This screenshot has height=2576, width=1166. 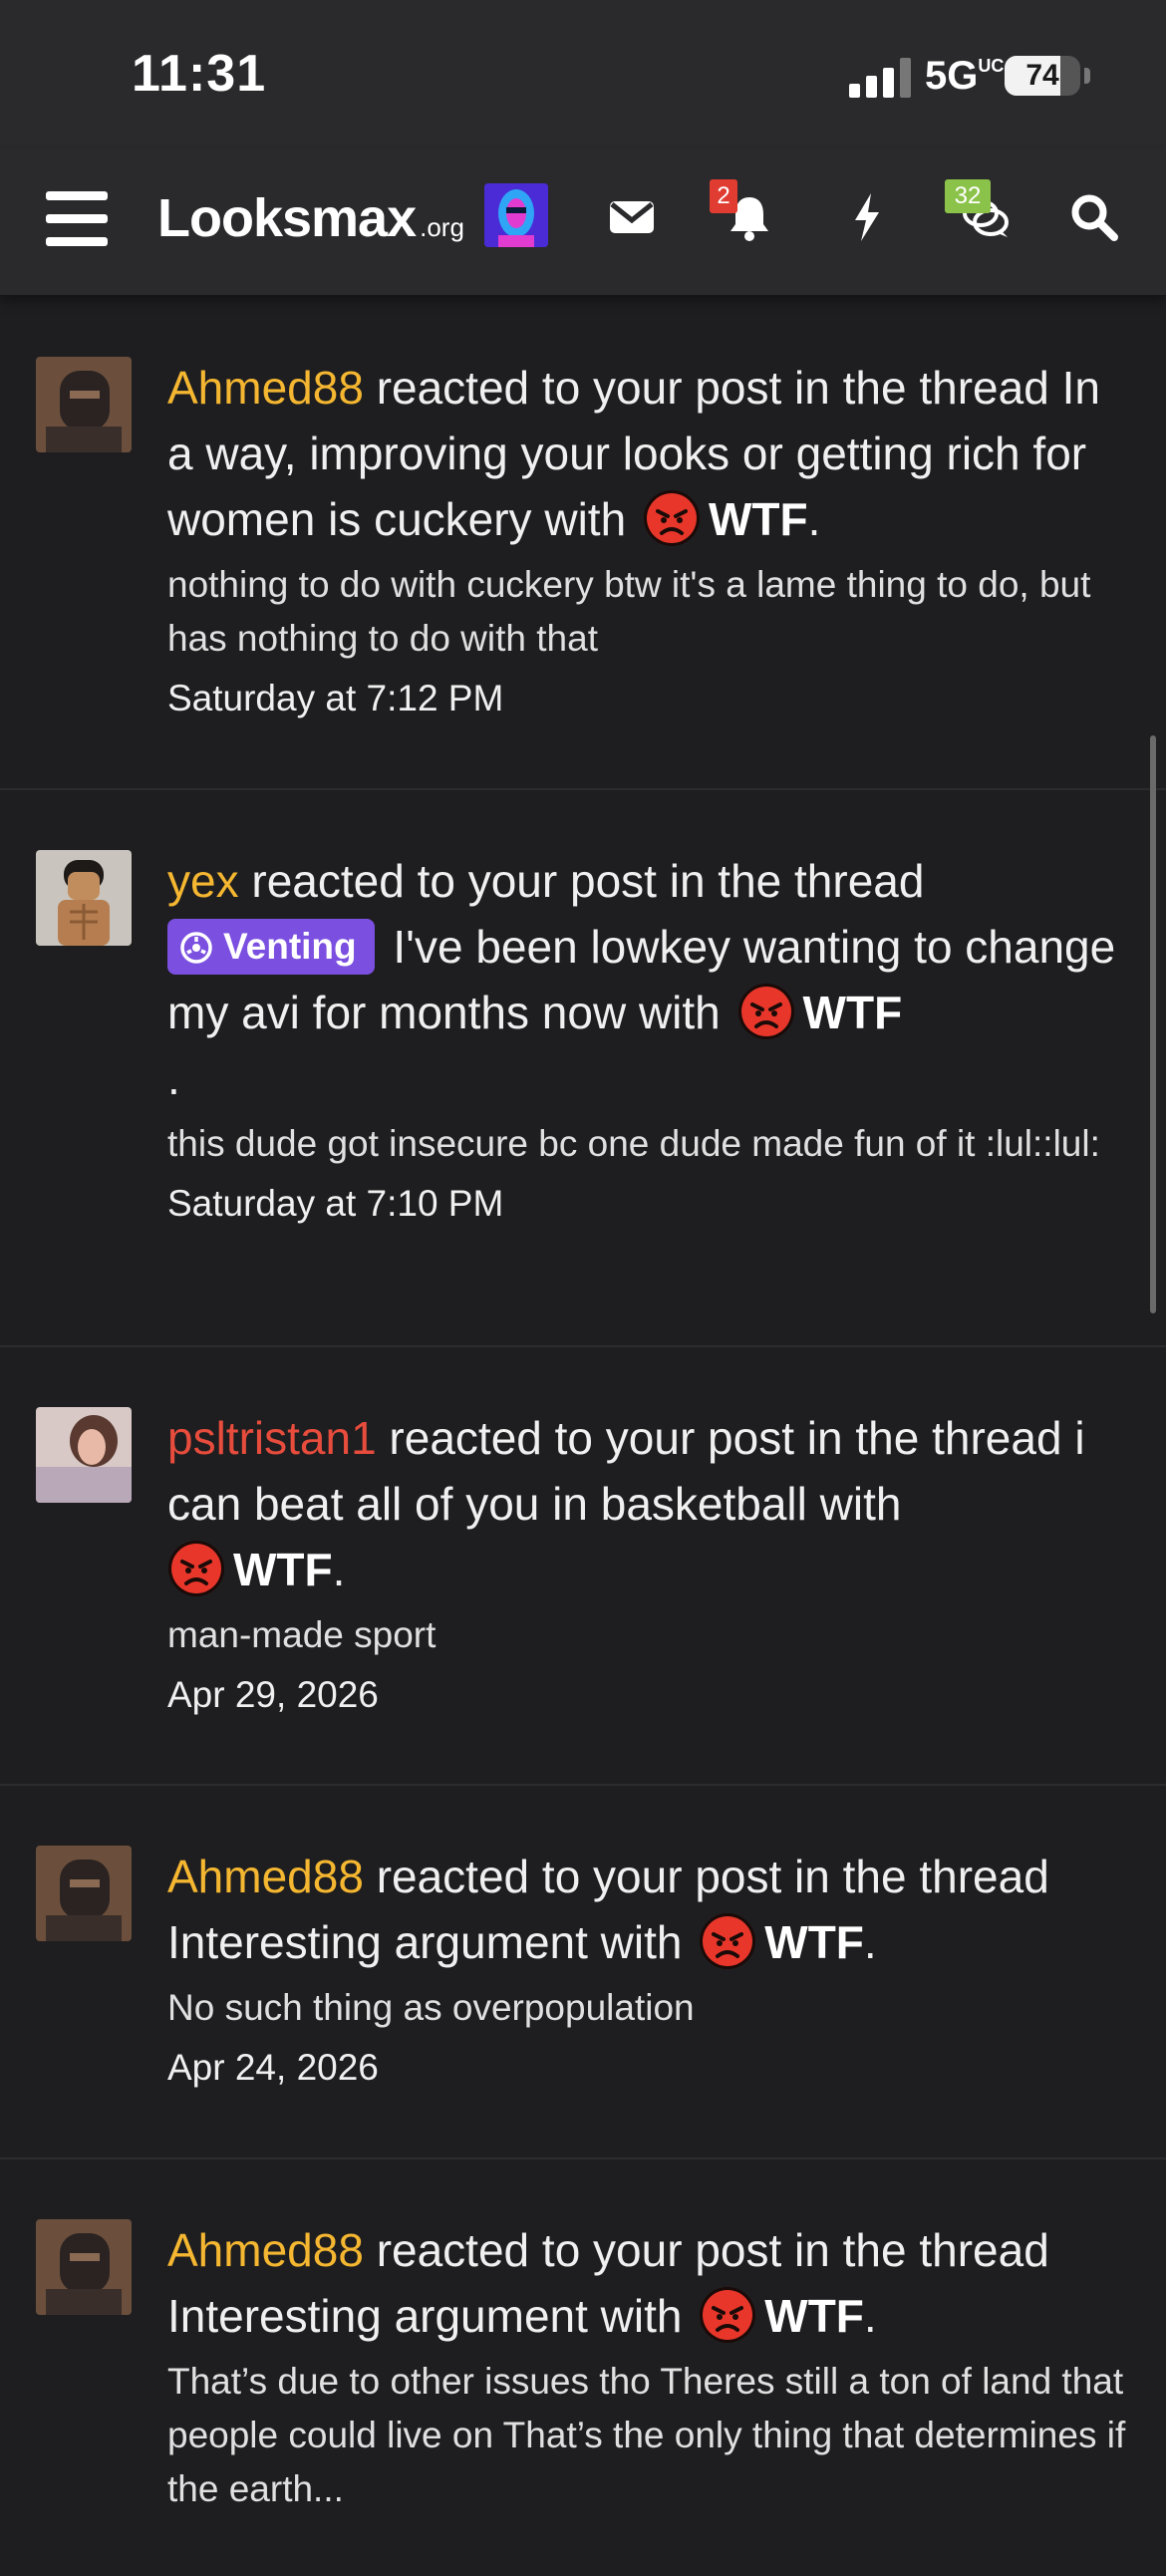 I want to click on network-sub-label: UC, so click(x=991, y=66).